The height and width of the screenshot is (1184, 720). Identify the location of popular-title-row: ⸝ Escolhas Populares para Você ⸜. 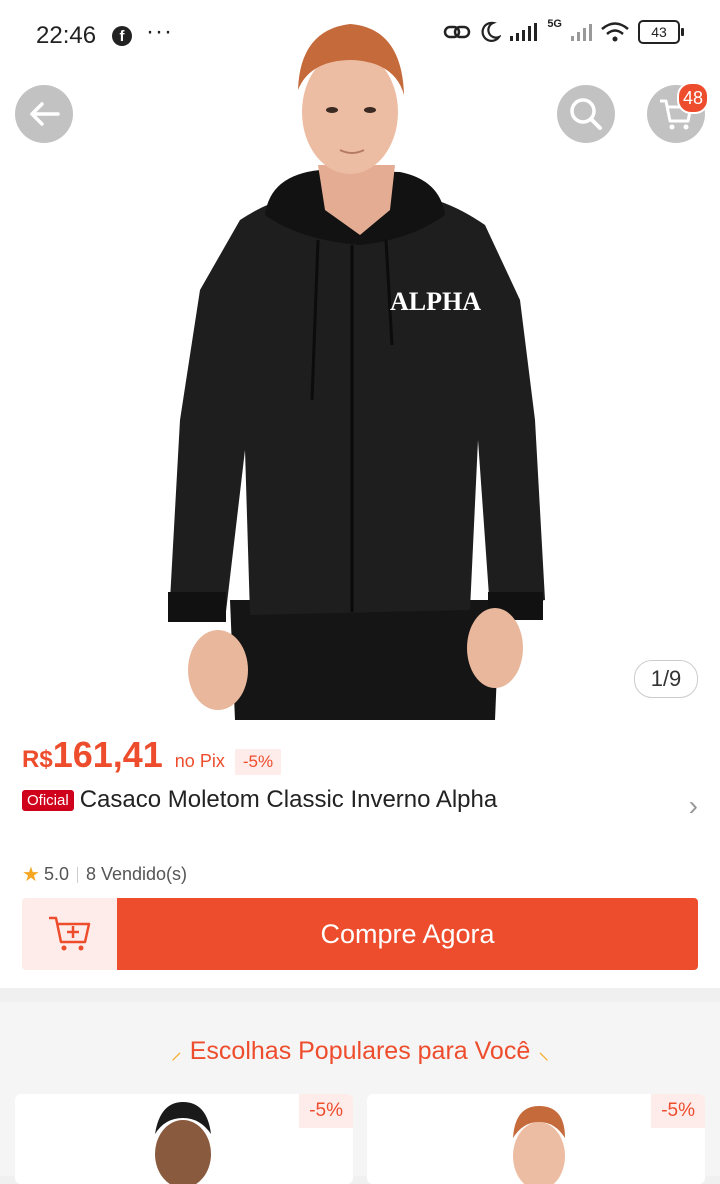
(360, 1051).